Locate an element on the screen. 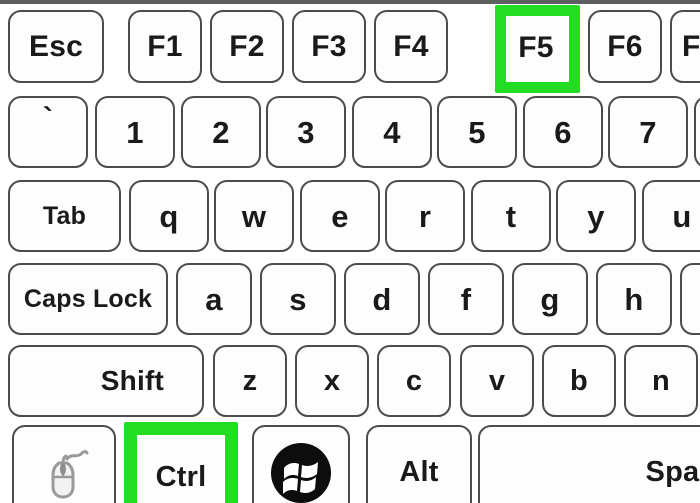 The width and height of the screenshot is (700, 503). key-7: 7 is located at coordinates (648, 132).